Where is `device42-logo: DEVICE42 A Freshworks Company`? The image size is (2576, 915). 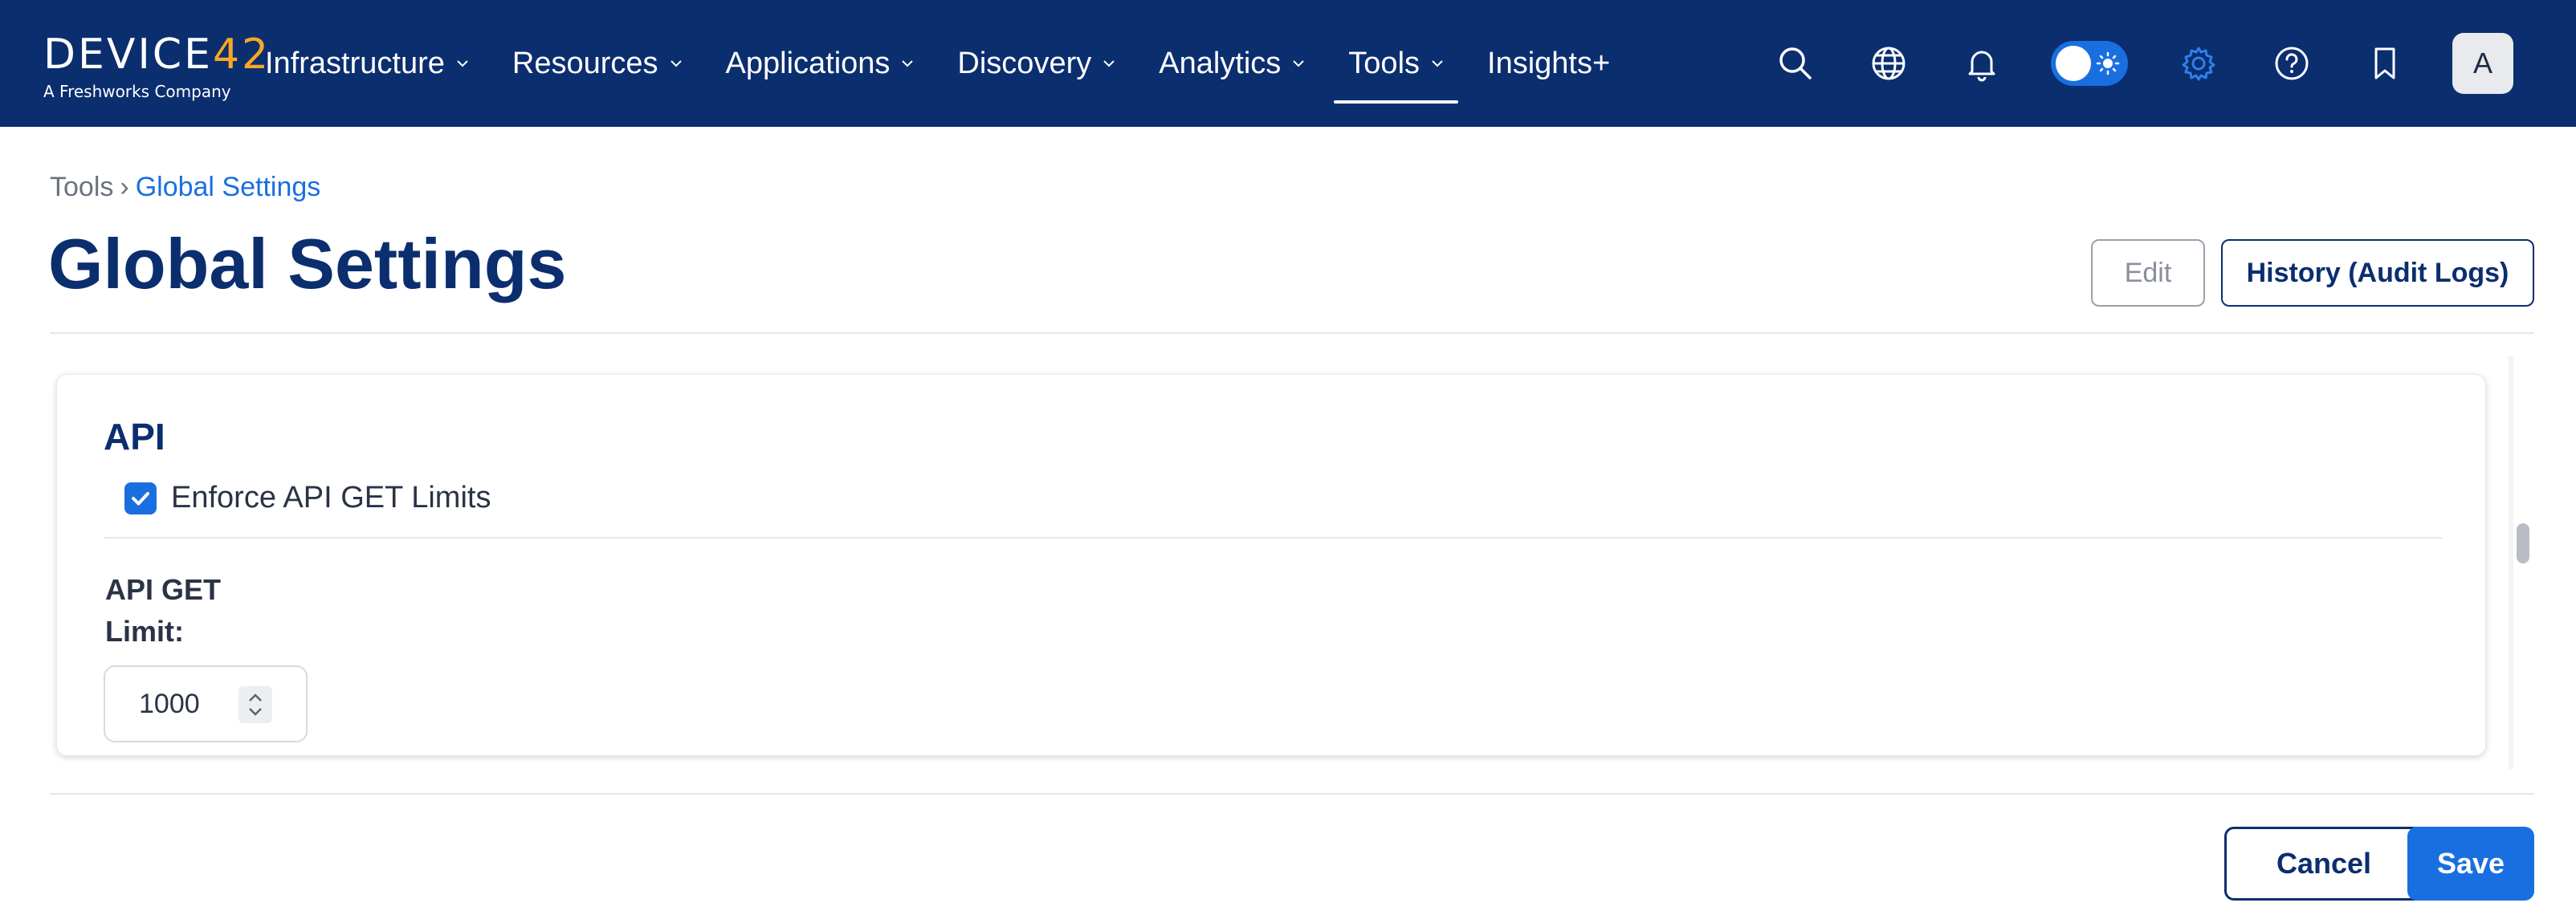
device42-logo: DEVICE42 A Freshworks Company is located at coordinates (155, 67).